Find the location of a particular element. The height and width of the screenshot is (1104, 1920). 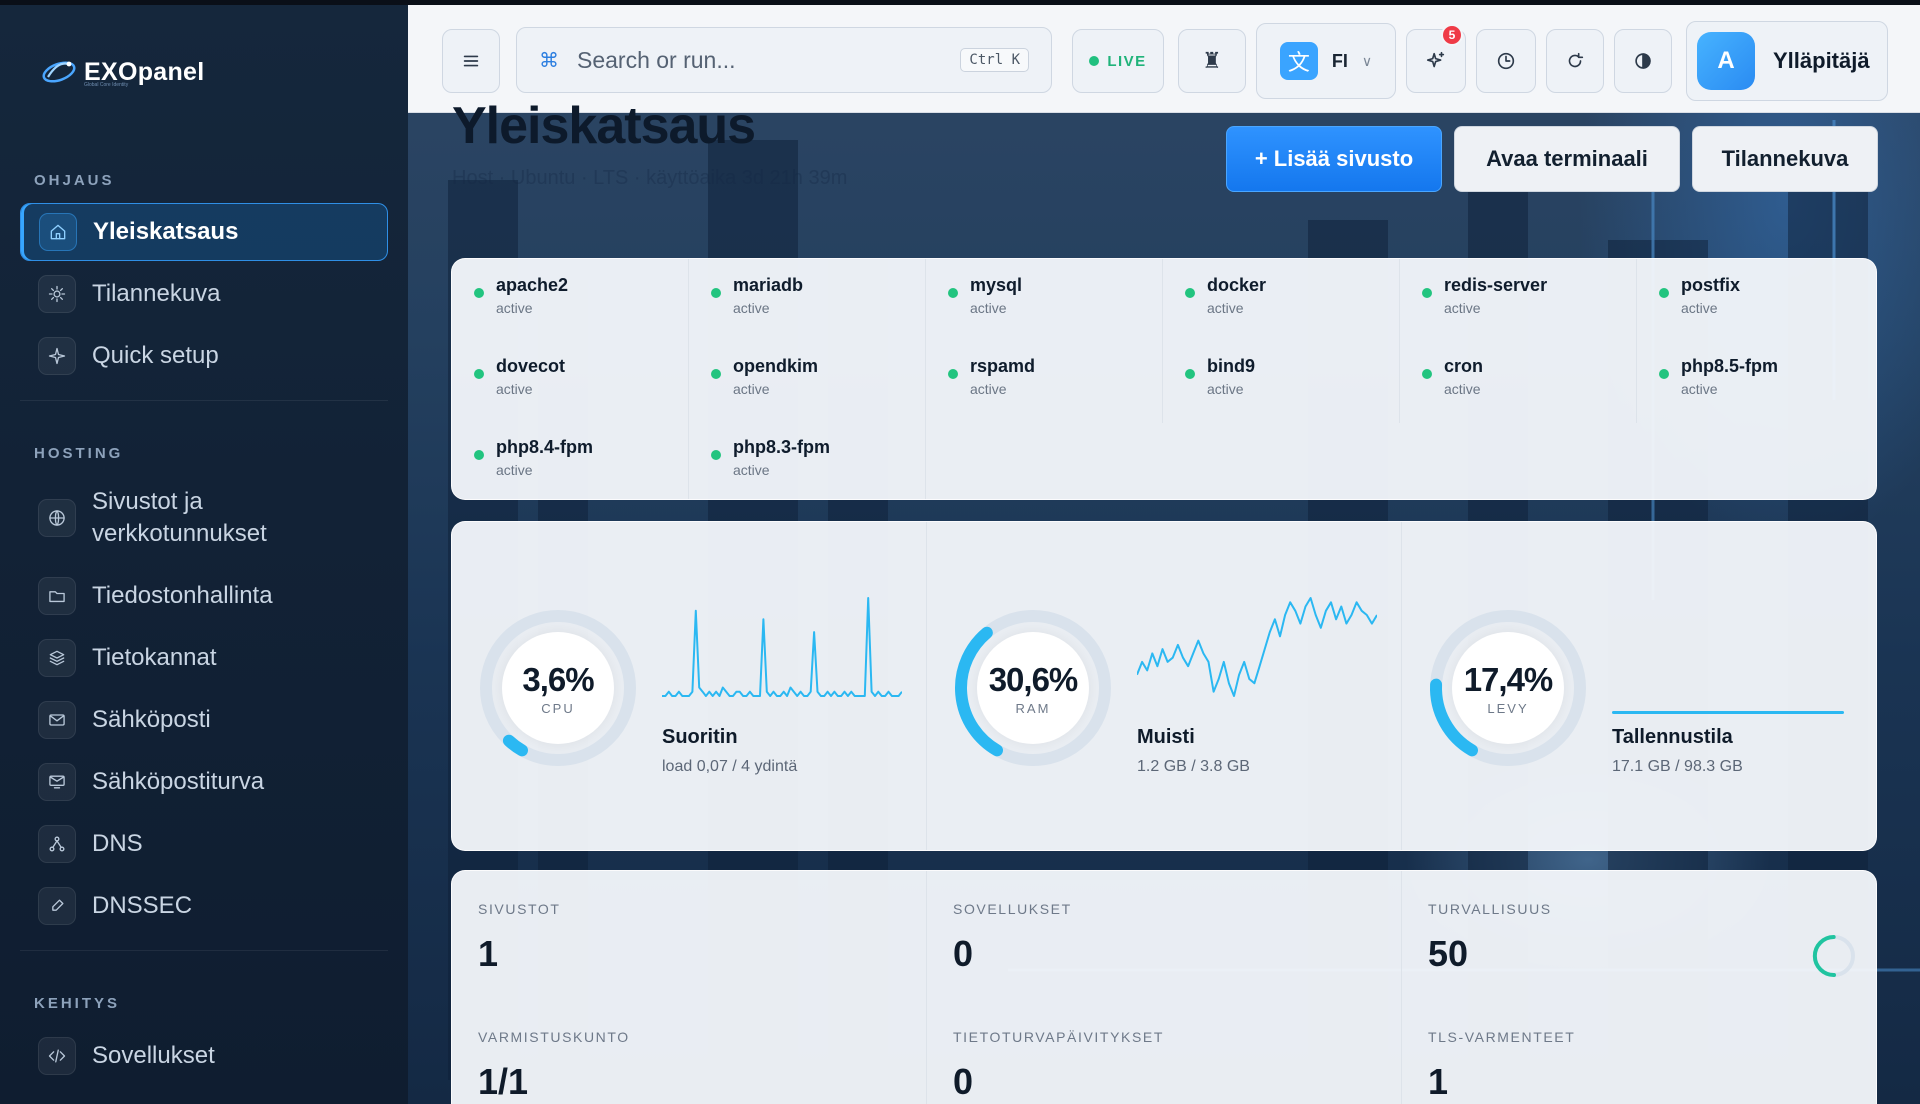

sidebar-item-sivustot: Sivustot ja verkkotunnukset is located at coordinates (204, 518).